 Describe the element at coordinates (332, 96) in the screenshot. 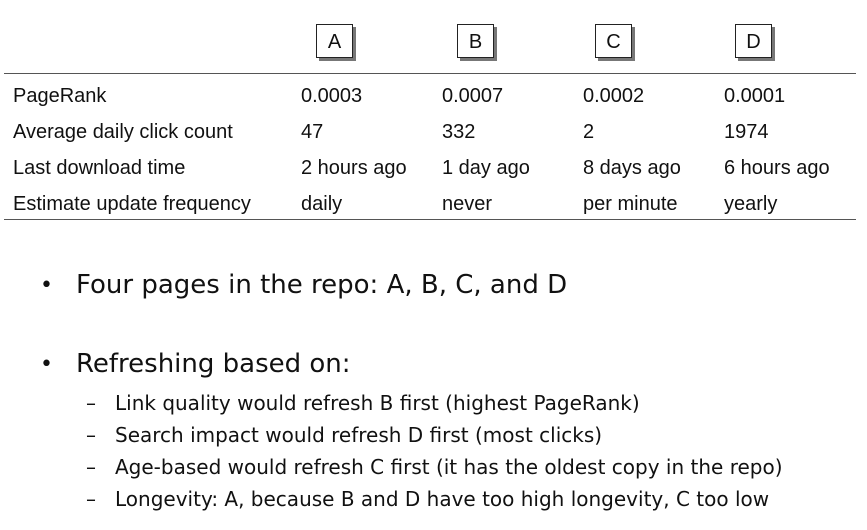

I see `cell-pagerank-a: 0.0003` at that location.